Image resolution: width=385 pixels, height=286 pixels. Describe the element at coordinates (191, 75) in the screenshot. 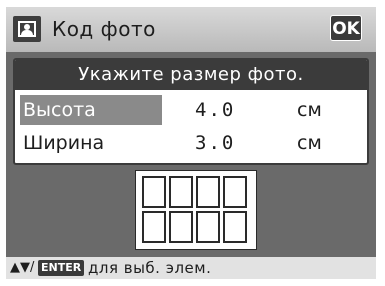

I see `size-prompt: Укажите размер фото.` at that location.